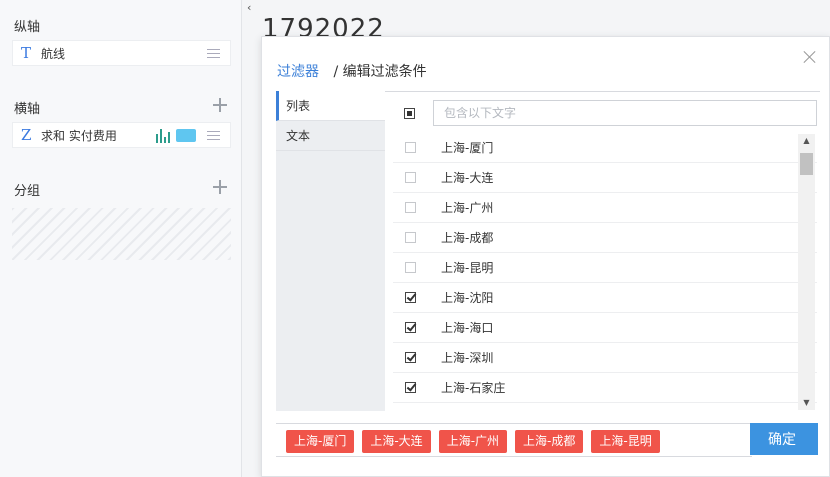 The height and width of the screenshot is (477, 830). What do you see at coordinates (330, 251) in the screenshot?
I see `filter-type-tabs: 列表 文本` at bounding box center [330, 251].